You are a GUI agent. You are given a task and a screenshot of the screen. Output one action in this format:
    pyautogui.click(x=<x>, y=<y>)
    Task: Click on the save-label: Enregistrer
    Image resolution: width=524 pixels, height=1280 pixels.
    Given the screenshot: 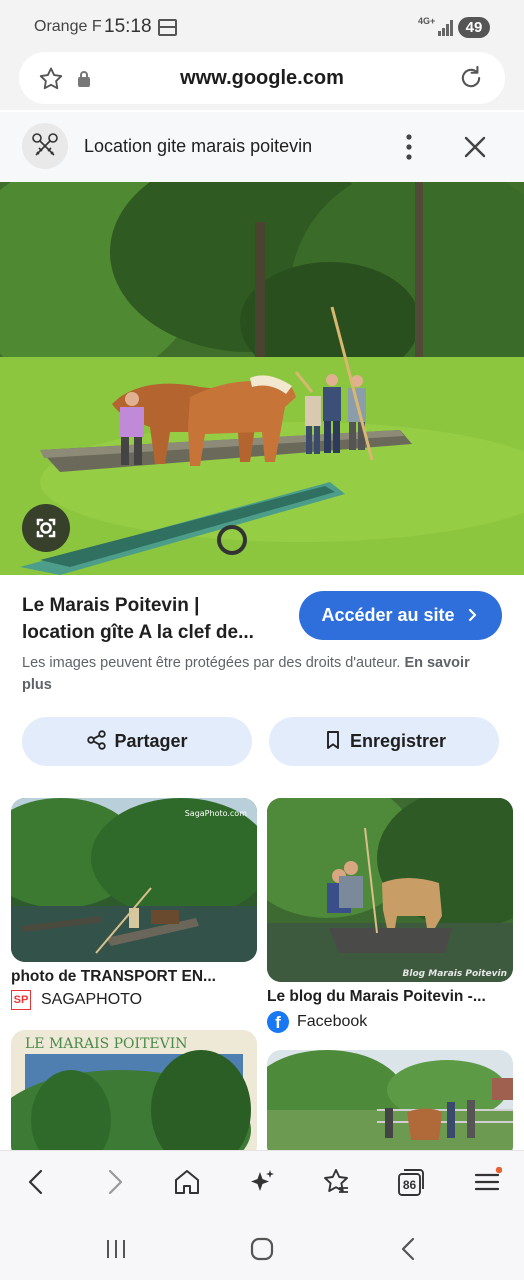 What is the action you would take?
    pyautogui.click(x=398, y=741)
    